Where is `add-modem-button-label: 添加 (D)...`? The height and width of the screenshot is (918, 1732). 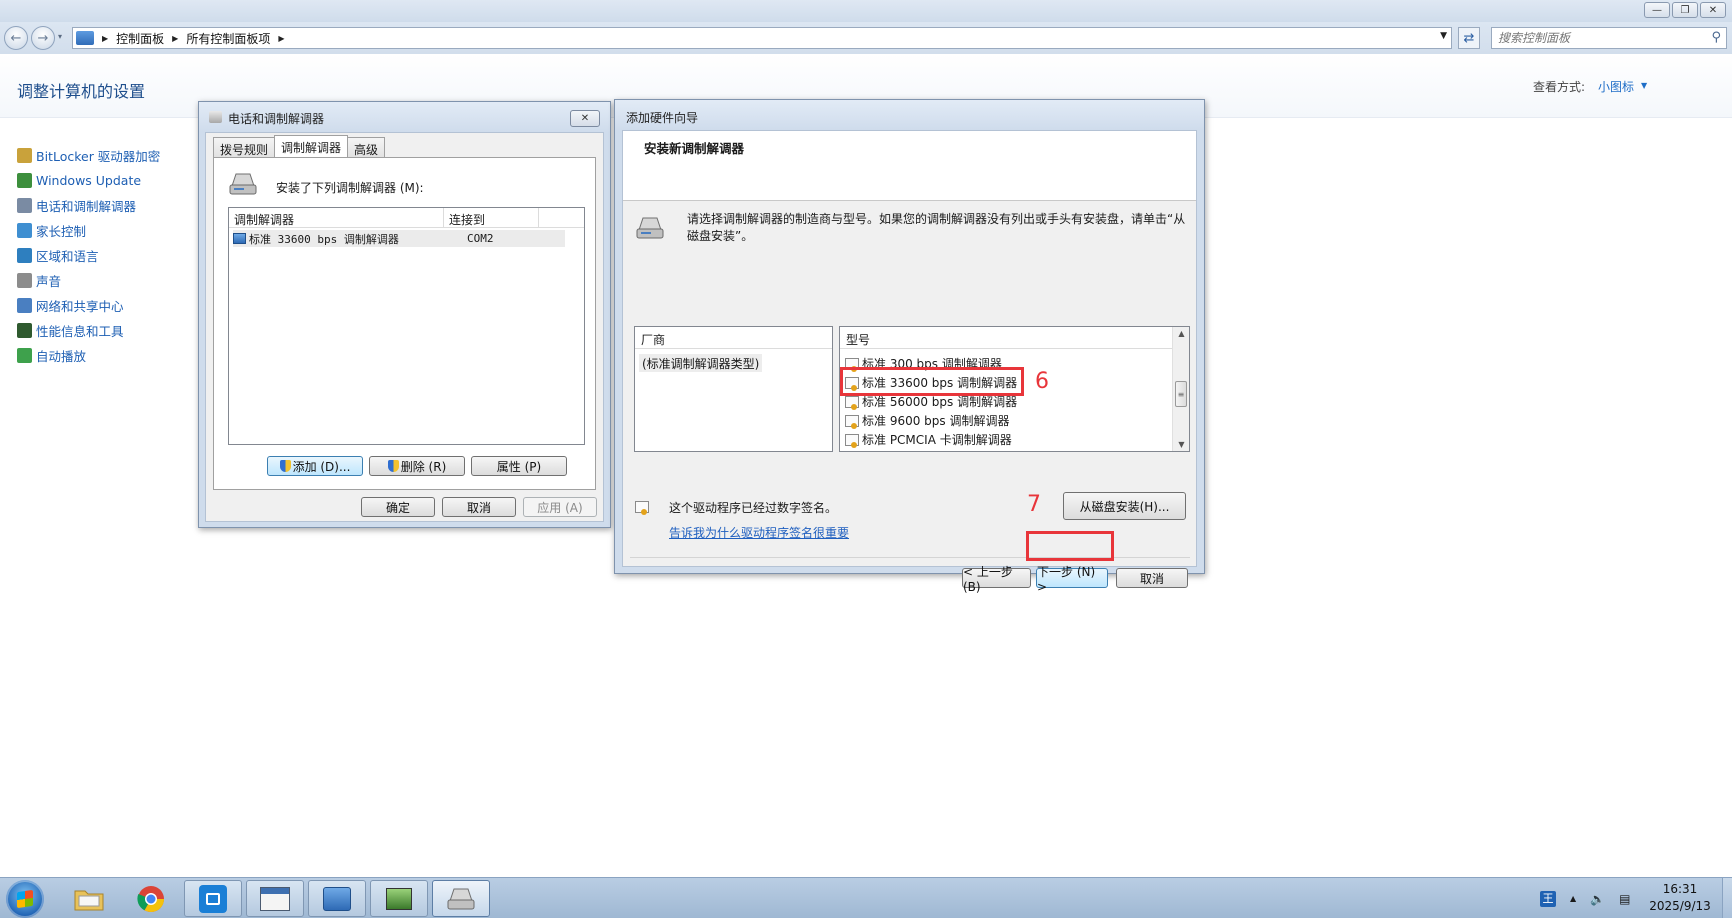 add-modem-button-label: 添加 (D)... is located at coordinates (321, 466).